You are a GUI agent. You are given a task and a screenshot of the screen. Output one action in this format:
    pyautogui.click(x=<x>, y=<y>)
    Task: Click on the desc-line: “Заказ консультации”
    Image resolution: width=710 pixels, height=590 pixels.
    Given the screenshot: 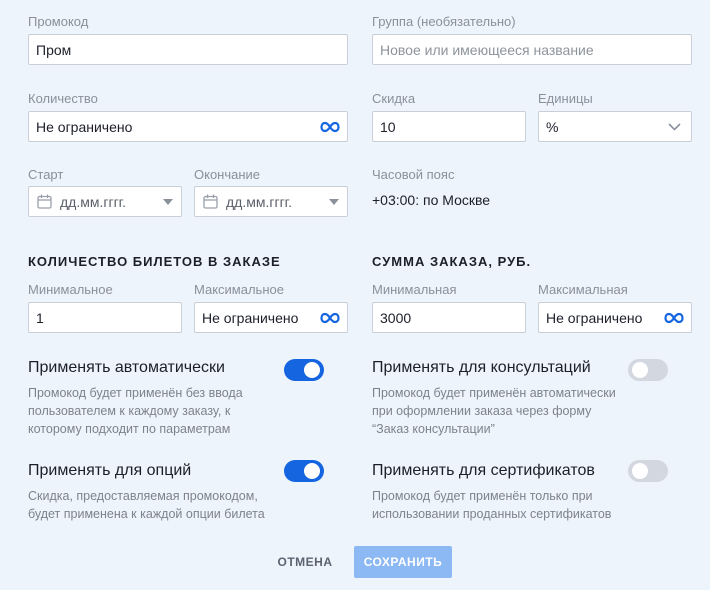 What is the action you would take?
    pyautogui.click(x=433, y=429)
    